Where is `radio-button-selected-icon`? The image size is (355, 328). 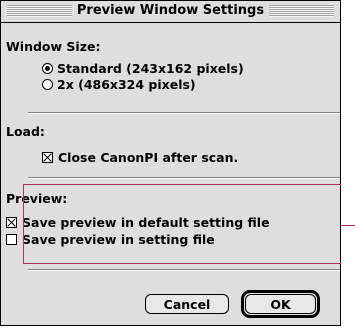 radio-button-selected-icon is located at coordinates (47, 68).